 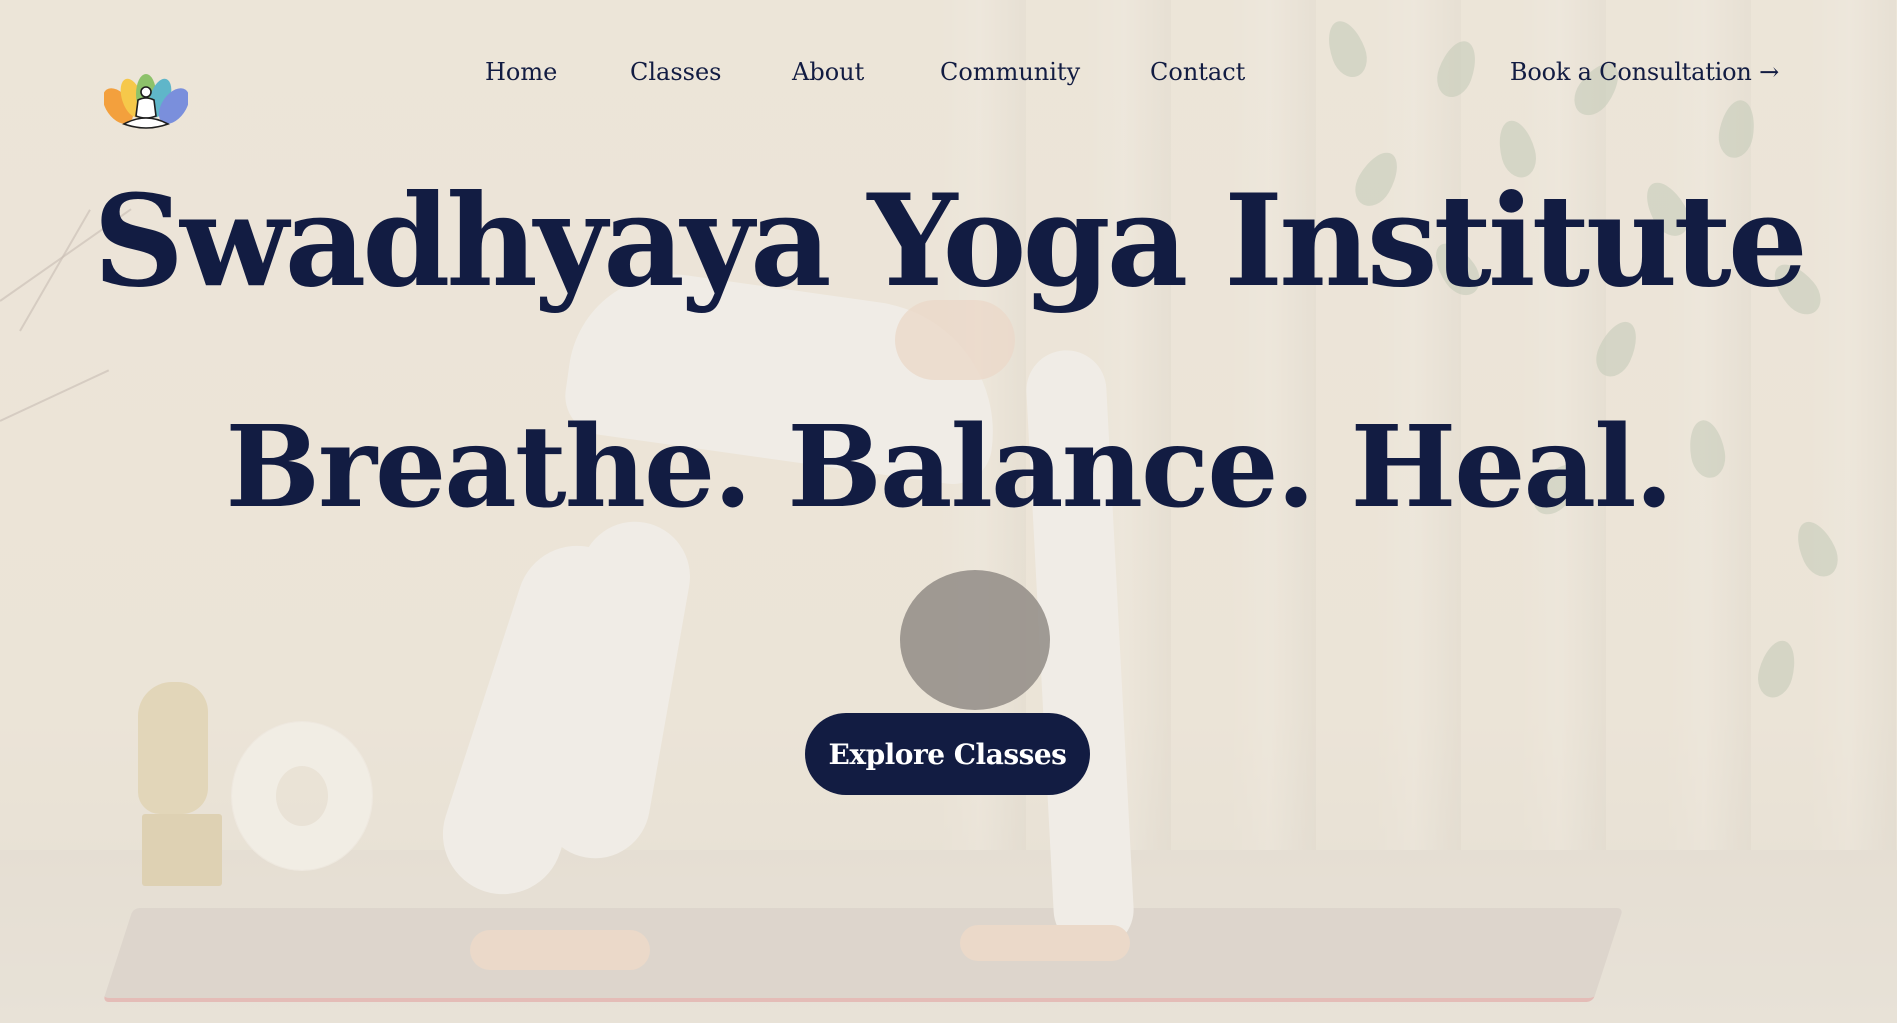 I want to click on nav-classes: Classes, so click(x=676, y=72).